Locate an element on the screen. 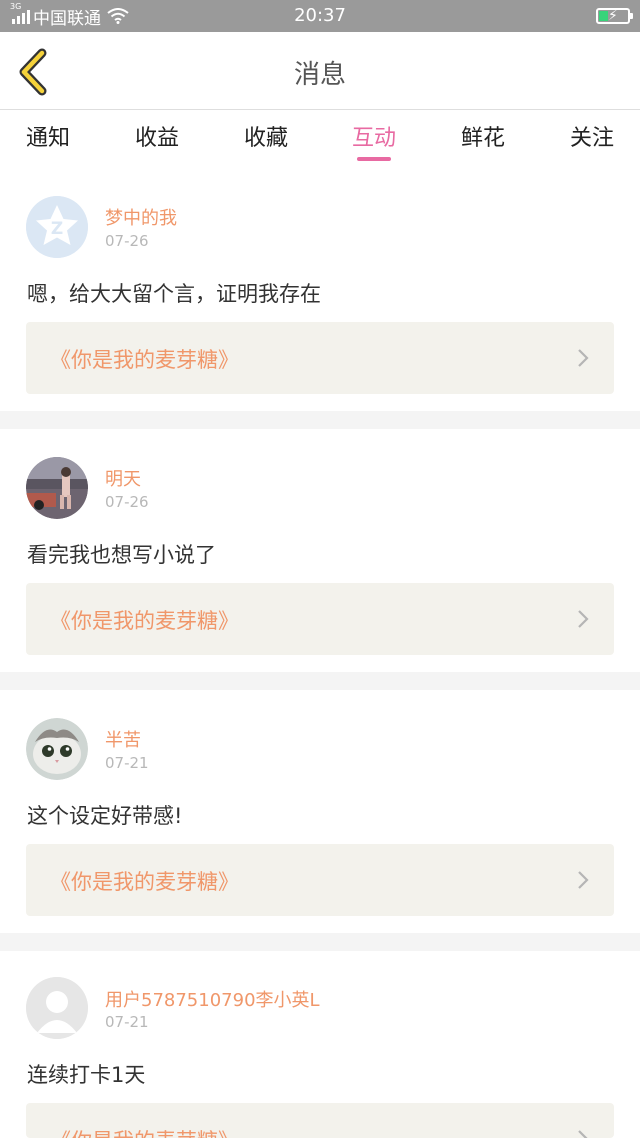 This screenshot has width=640, height=1138. svg-text: Z is located at coordinates (57, 229).